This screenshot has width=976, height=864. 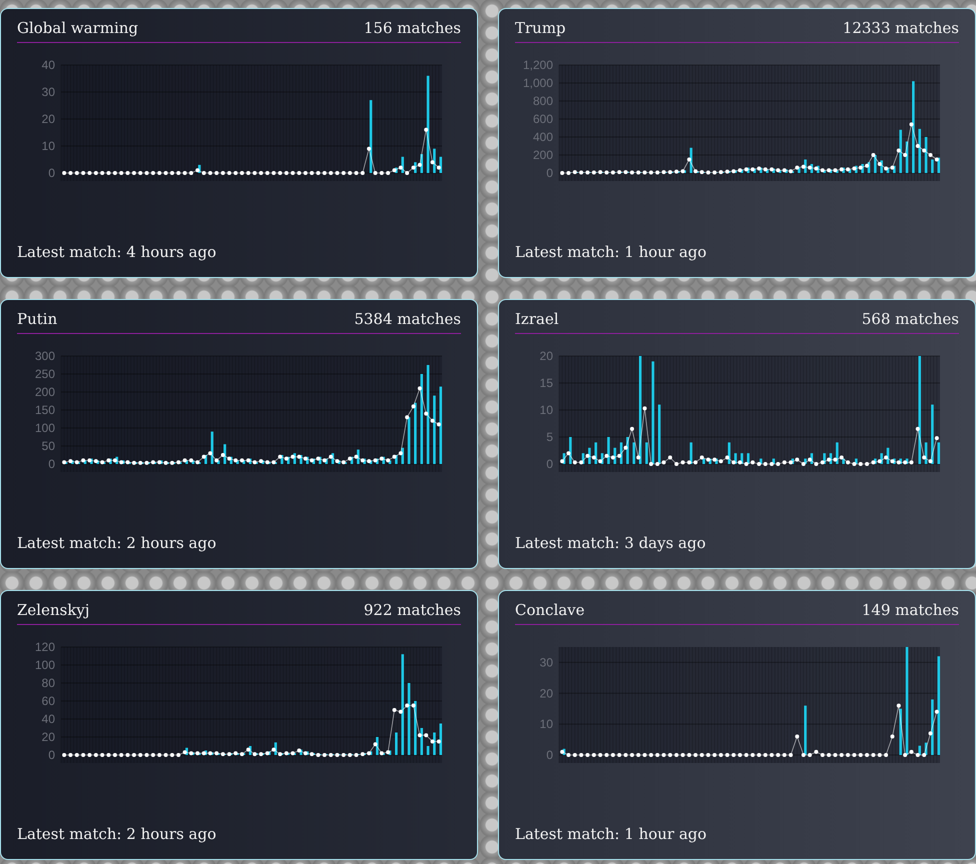 I want to click on axis-label: 60, so click(x=48, y=701).